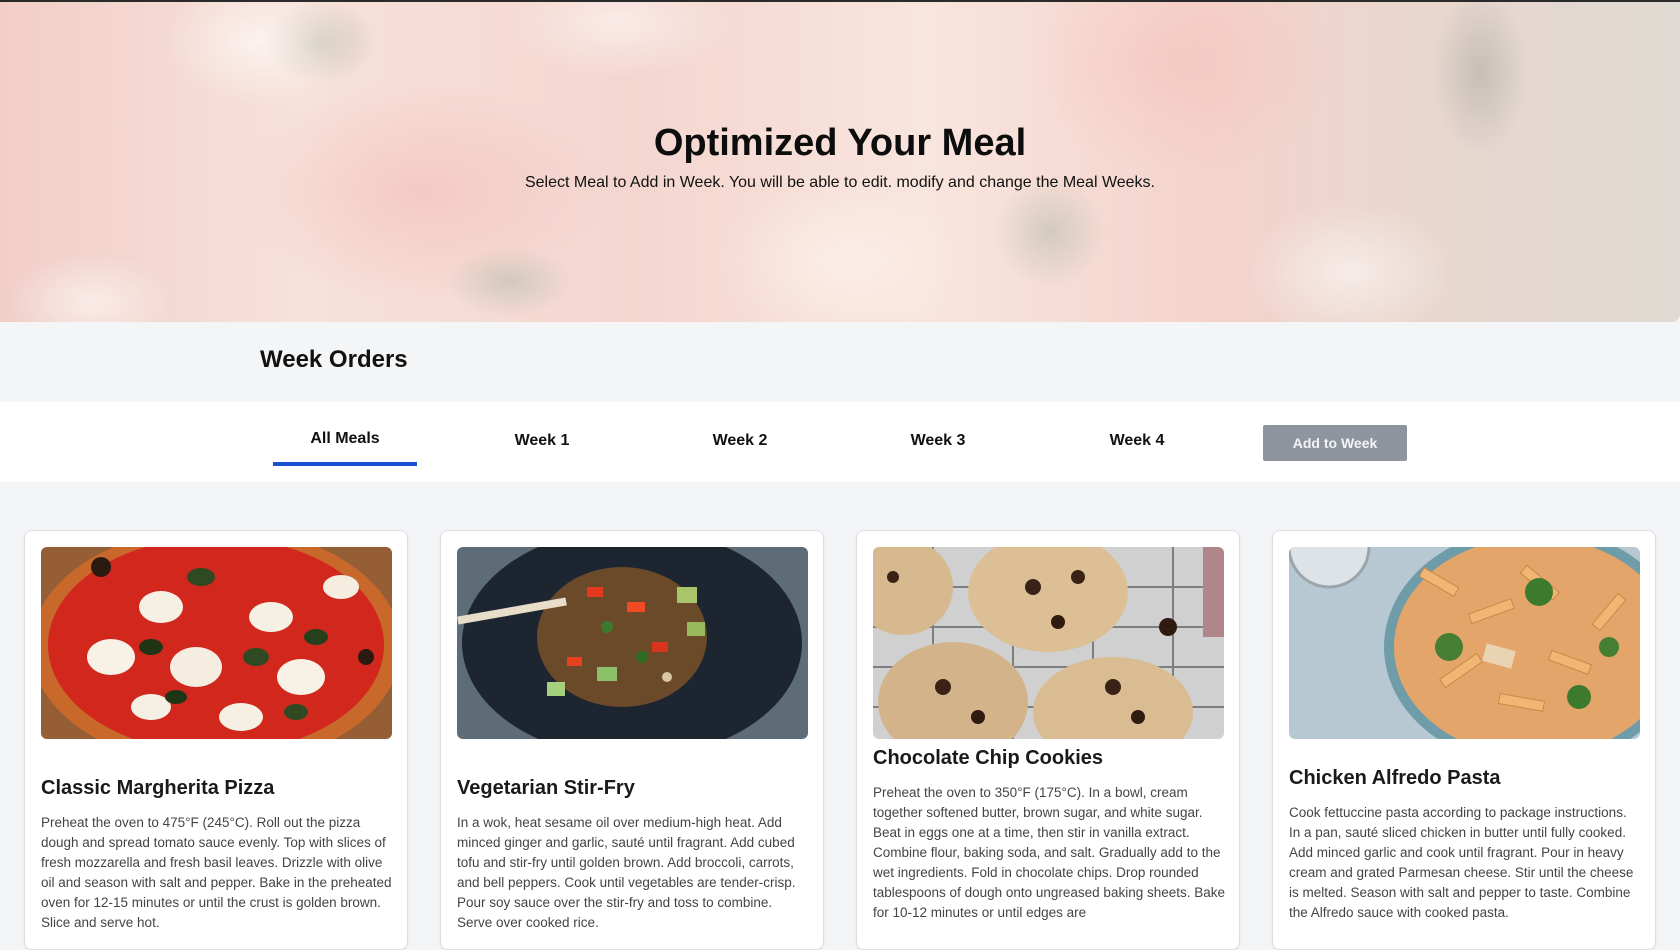 This screenshot has height=950, width=1680. What do you see at coordinates (546, 788) in the screenshot?
I see `meal-title: Vegetarian Stir-Fry` at bounding box center [546, 788].